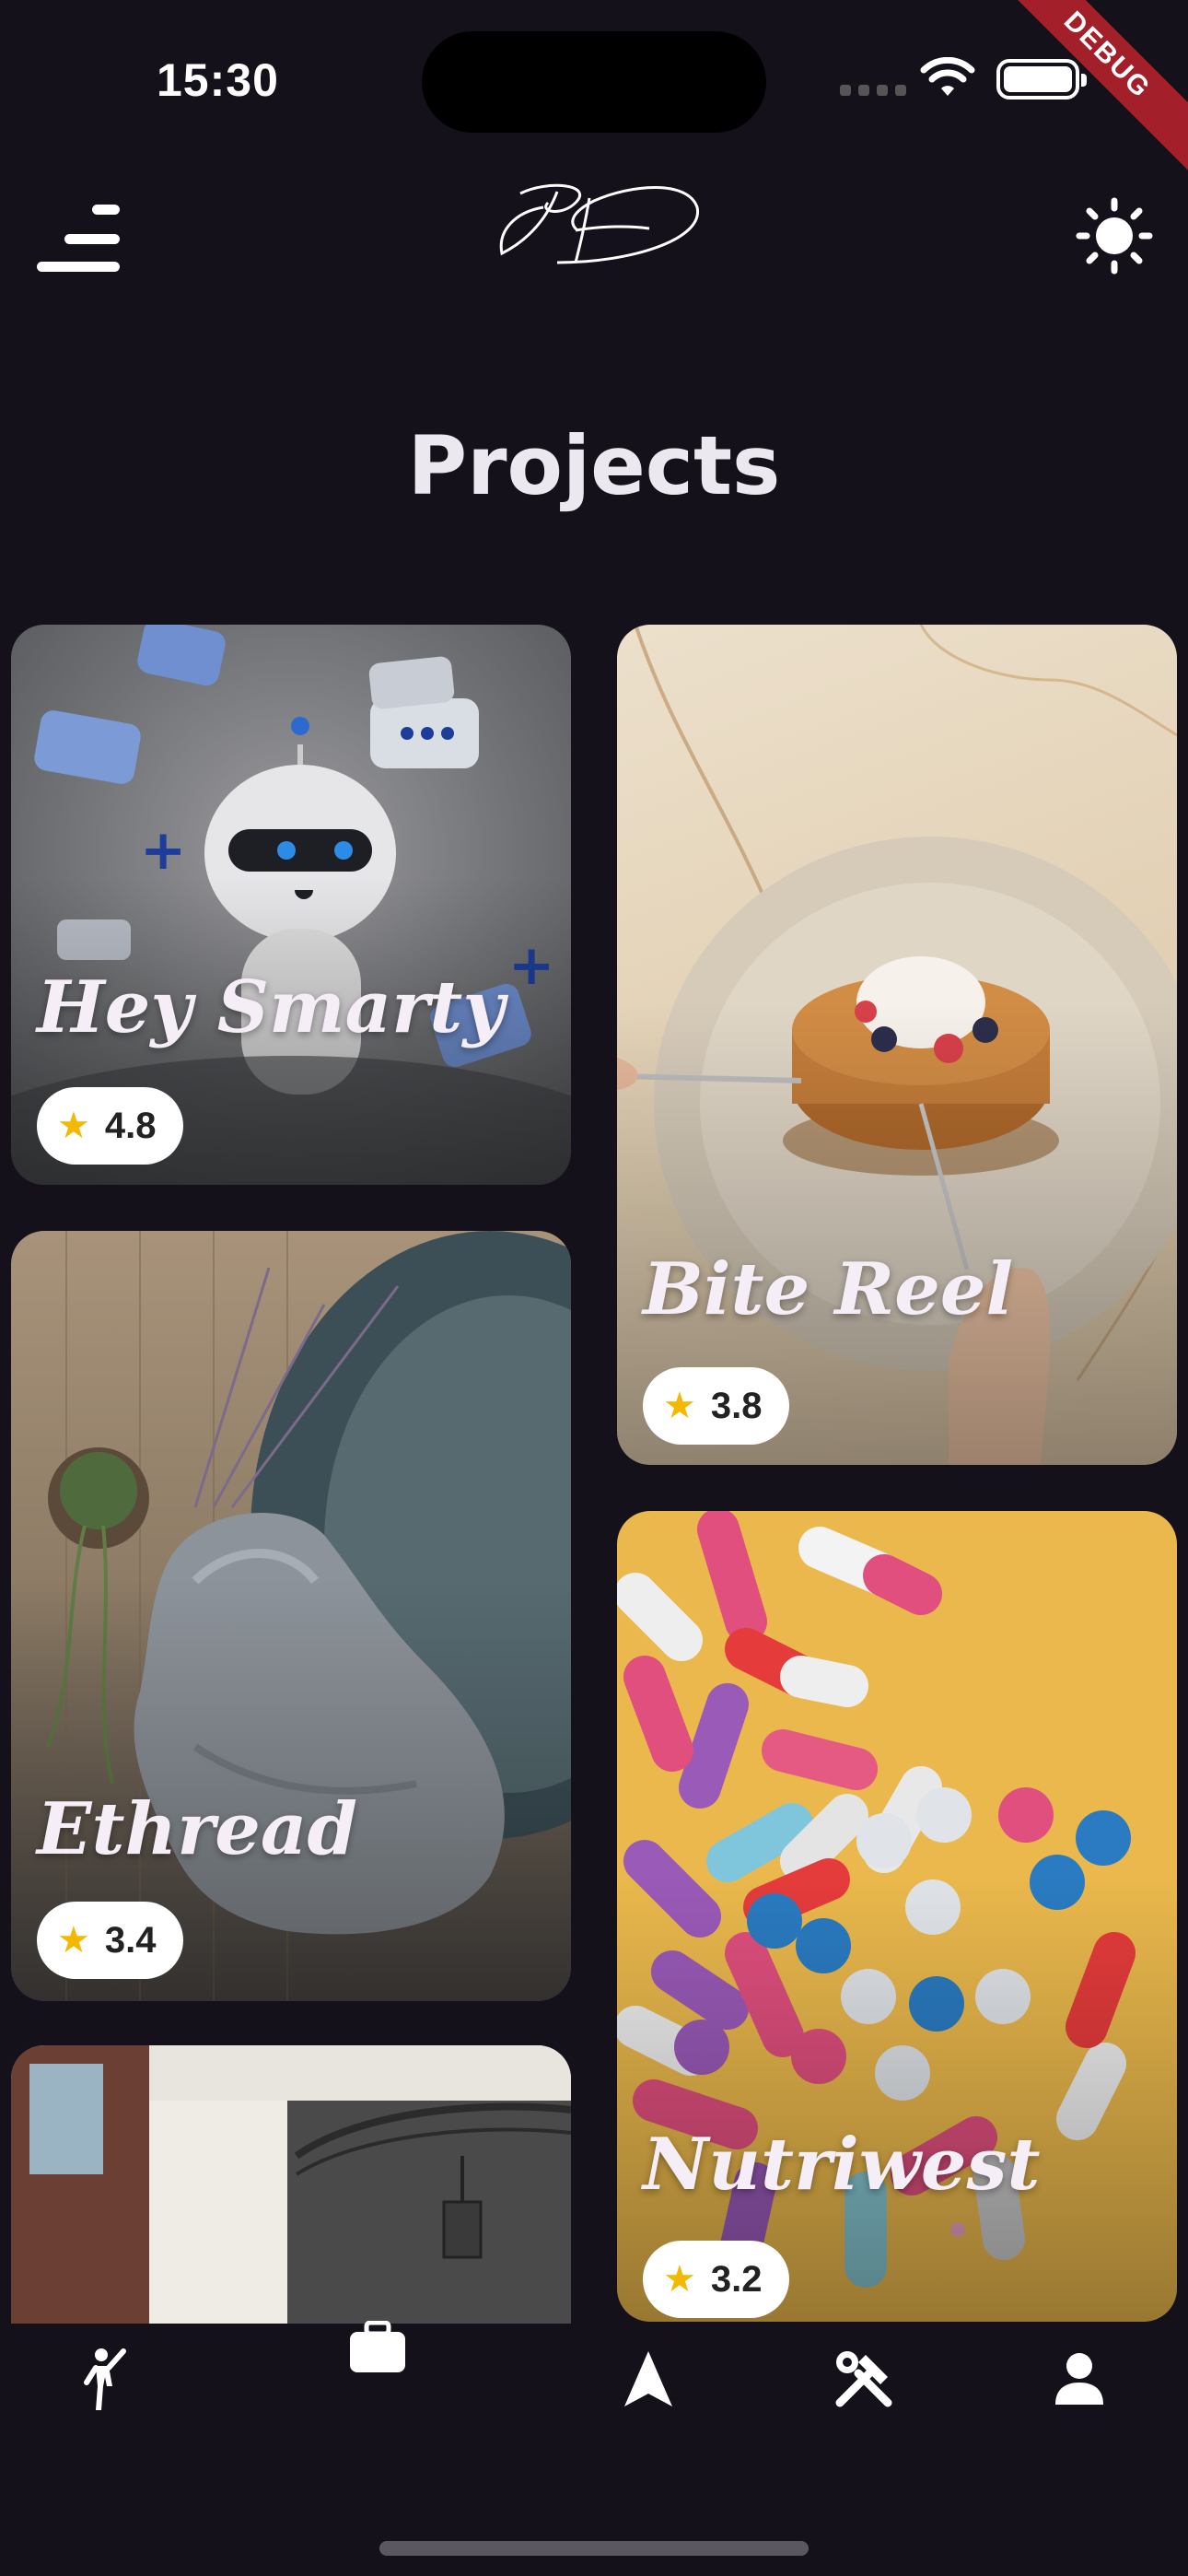 The height and width of the screenshot is (2576, 1188). I want to click on rating-badge: ★ 3.8, so click(716, 1406).